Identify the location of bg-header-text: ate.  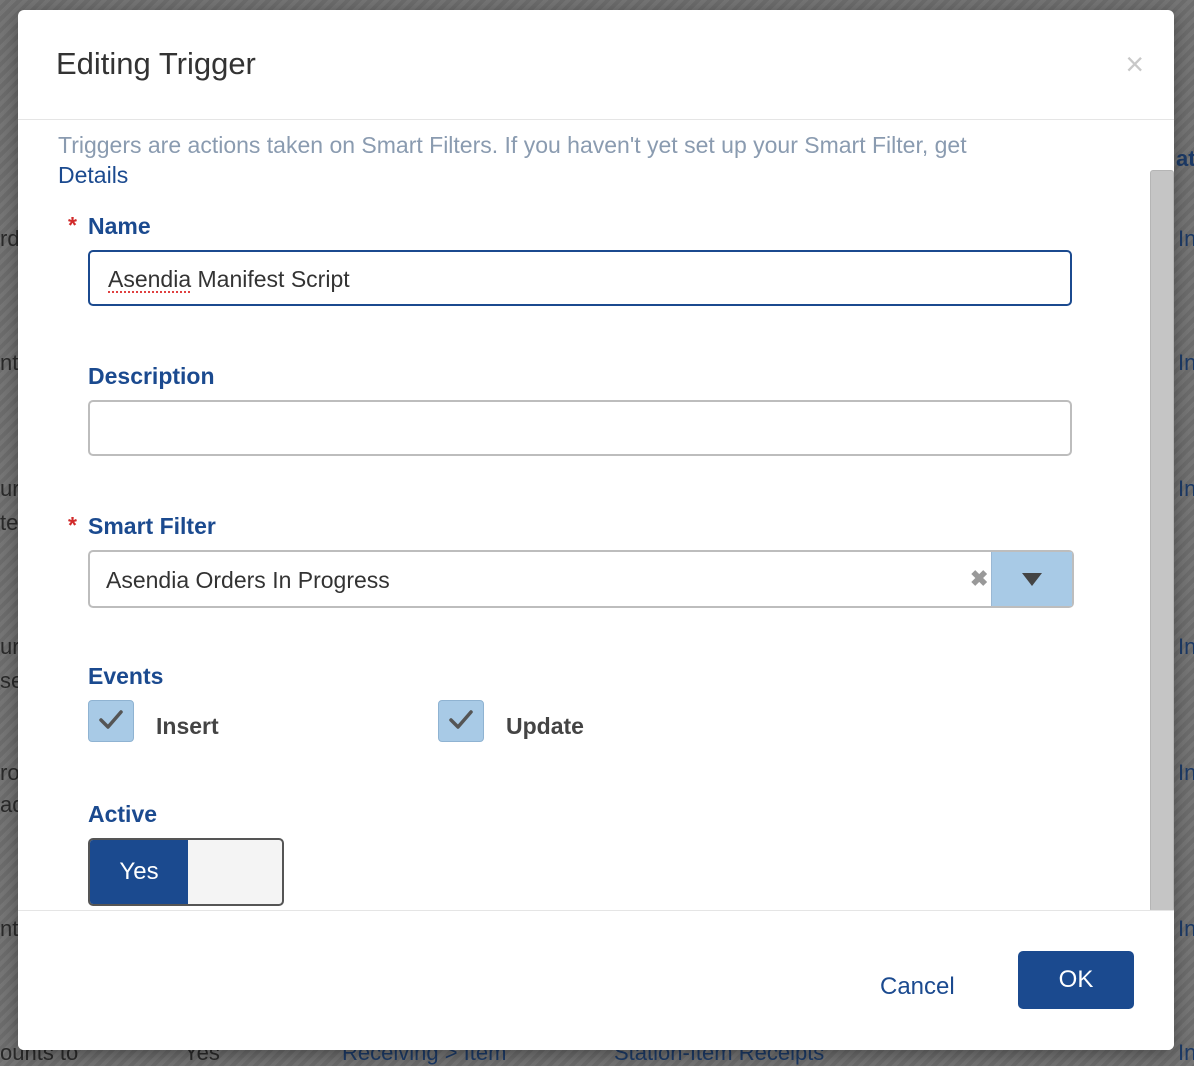
(1185, 158).